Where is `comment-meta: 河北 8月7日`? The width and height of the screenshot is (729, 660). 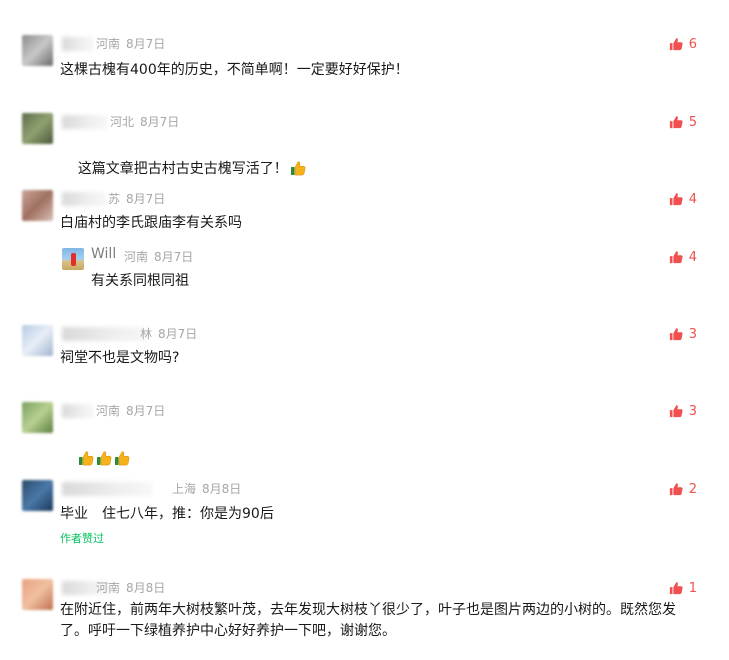 comment-meta: 河北 8月7日 is located at coordinates (144, 122).